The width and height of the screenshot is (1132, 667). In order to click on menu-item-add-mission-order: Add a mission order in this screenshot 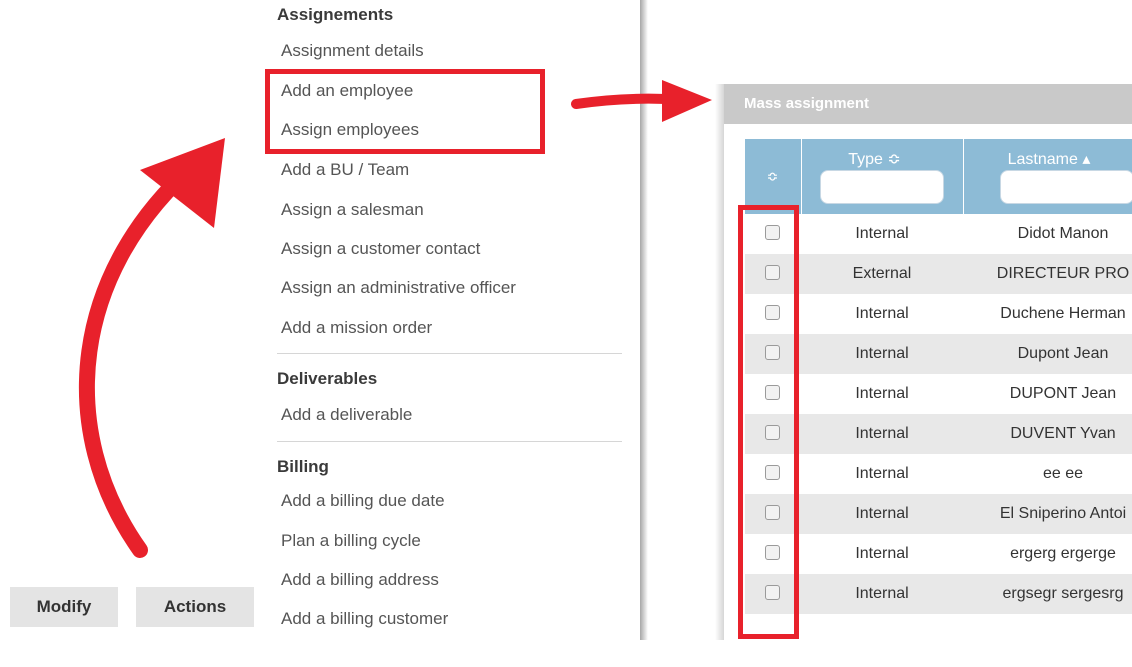, I will do `click(356, 328)`.